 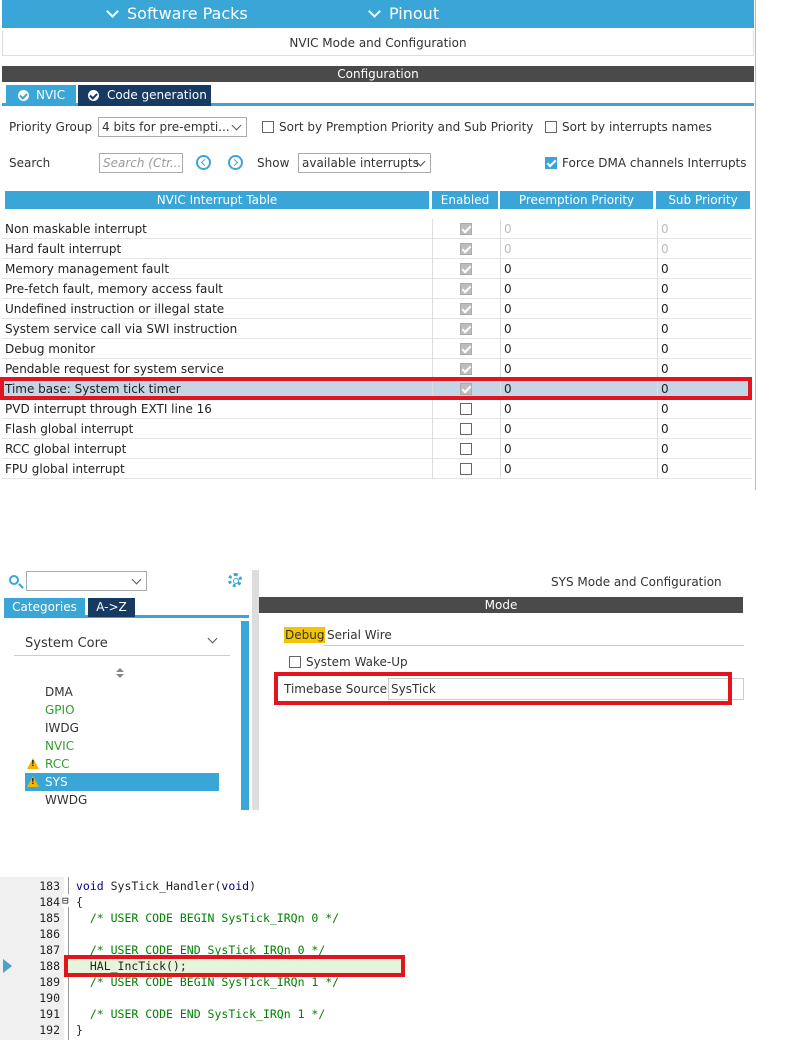 I want to click on tab-code-generation: Code generation, so click(x=144, y=95).